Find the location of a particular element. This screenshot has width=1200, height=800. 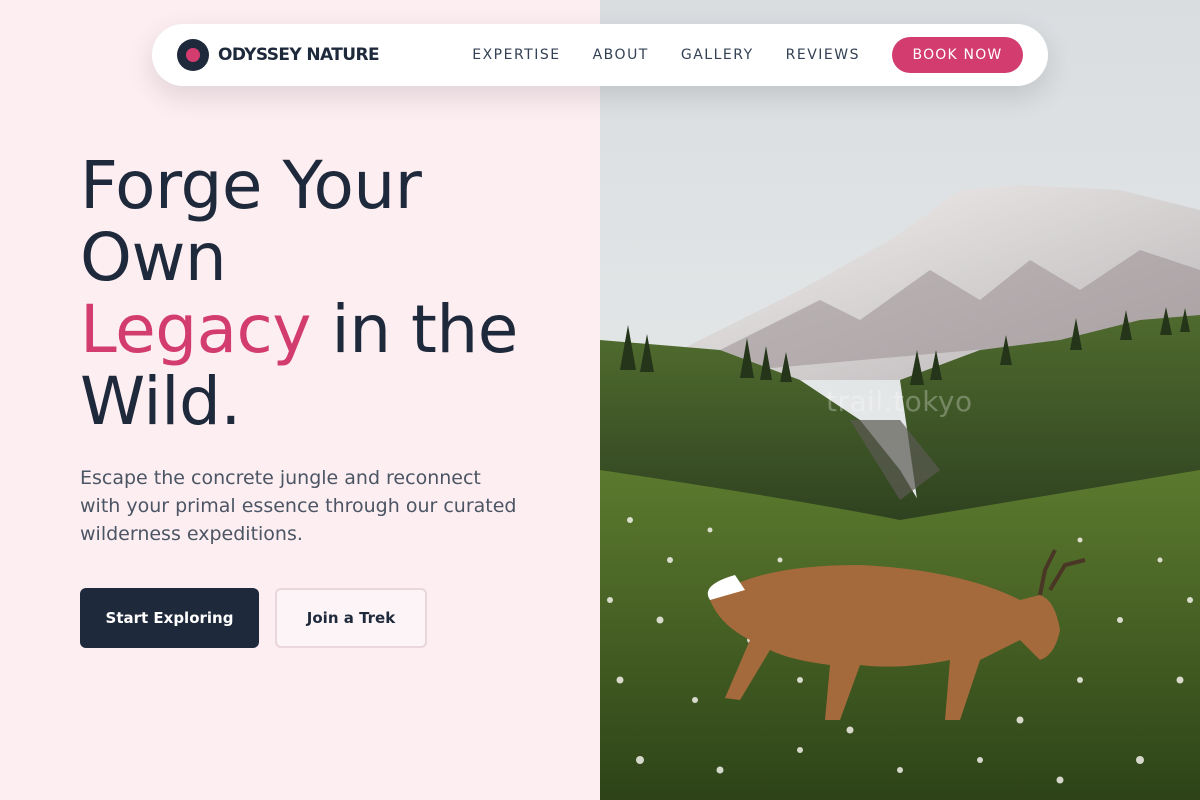

brand-name: ODYSSEY NATURE is located at coordinates (299, 55).